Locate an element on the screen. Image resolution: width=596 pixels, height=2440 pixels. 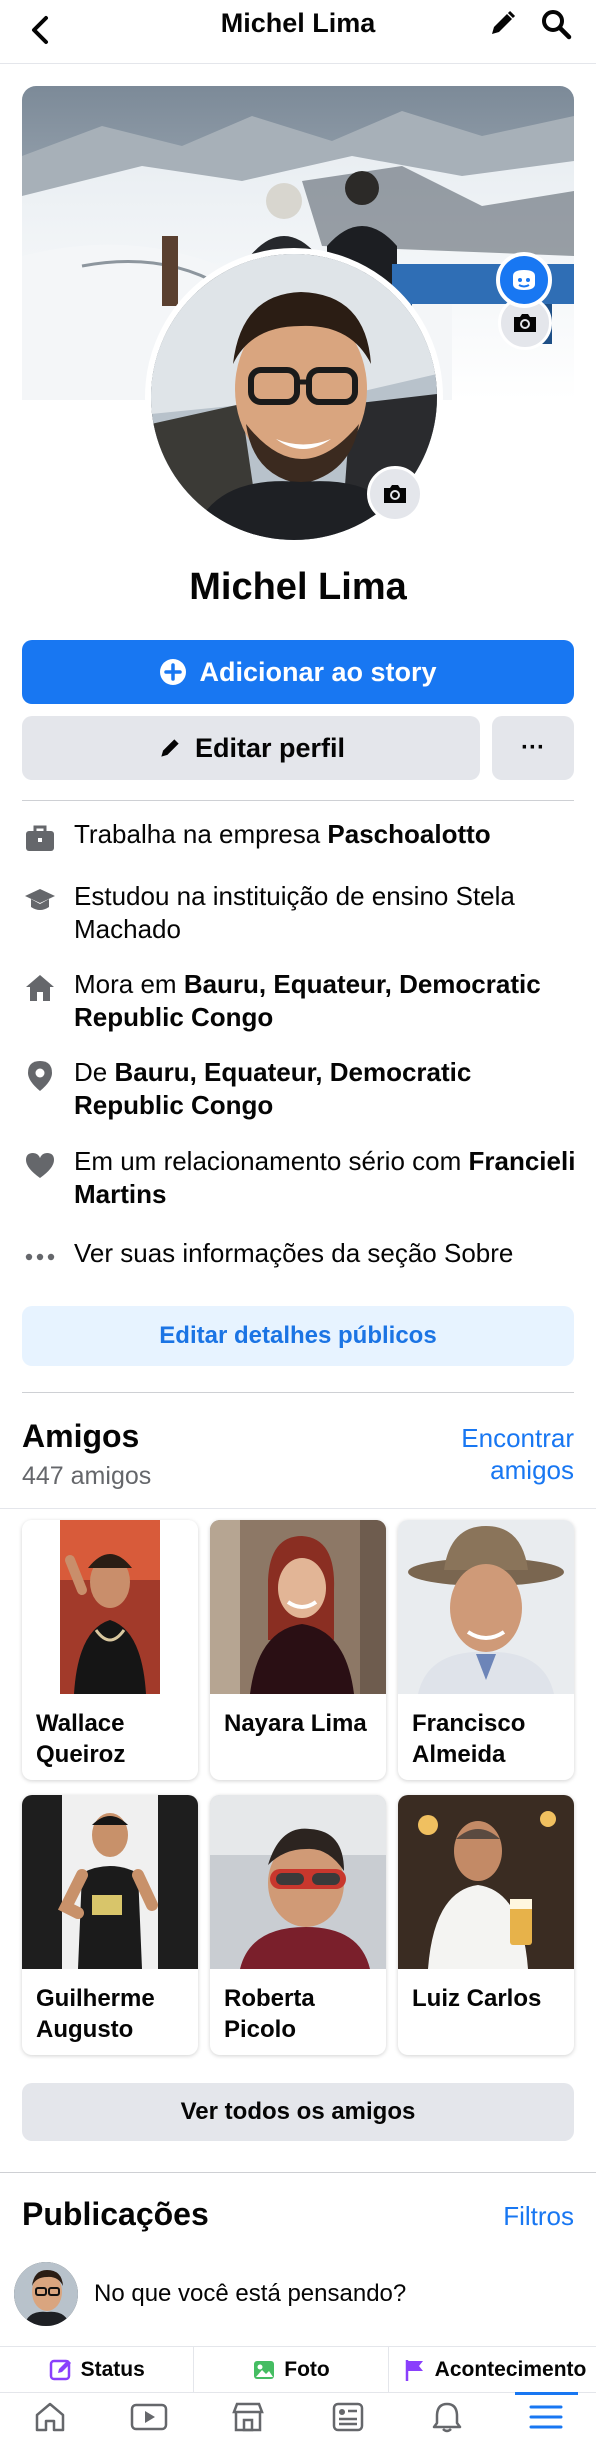
friend-card: Wallace Queiroz is located at coordinates (110, 1650).